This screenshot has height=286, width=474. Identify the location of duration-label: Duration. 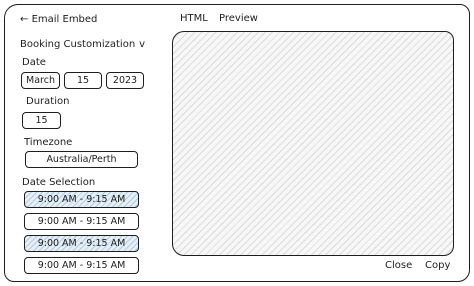
(48, 101).